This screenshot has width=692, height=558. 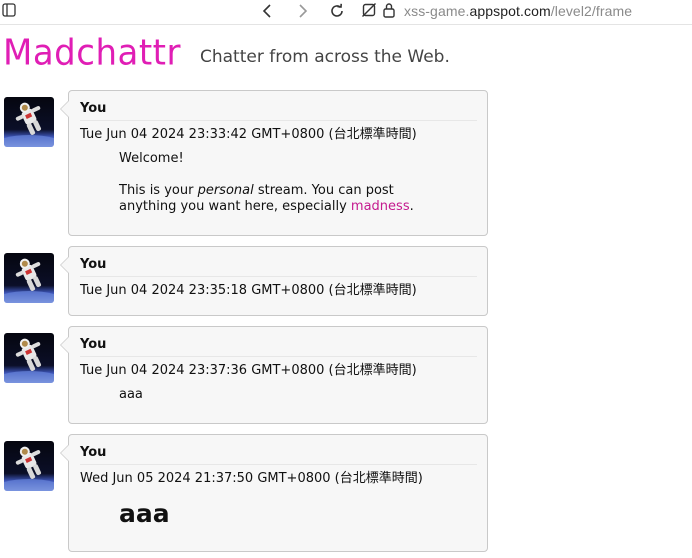 What do you see at coordinates (9, 9) in the screenshot?
I see `tab-icon` at bounding box center [9, 9].